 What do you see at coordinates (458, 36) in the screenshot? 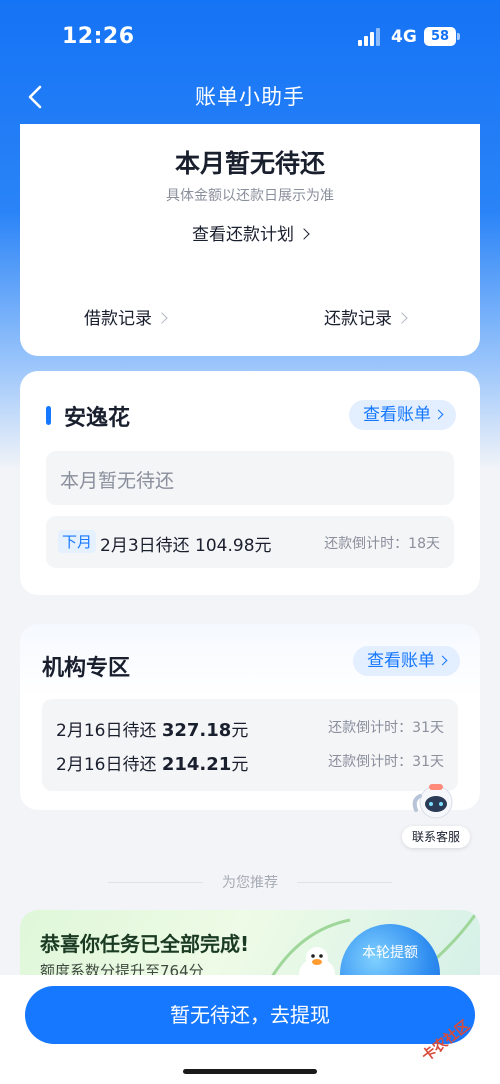
I see `battery-tip` at bounding box center [458, 36].